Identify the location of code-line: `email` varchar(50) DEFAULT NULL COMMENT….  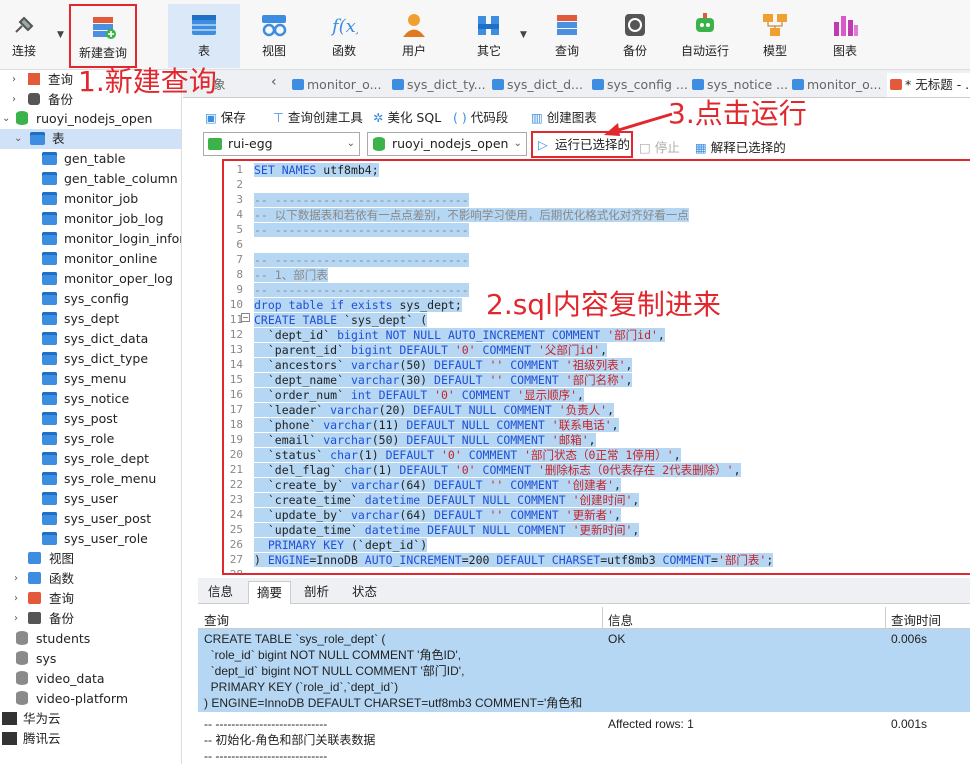
(425, 440).